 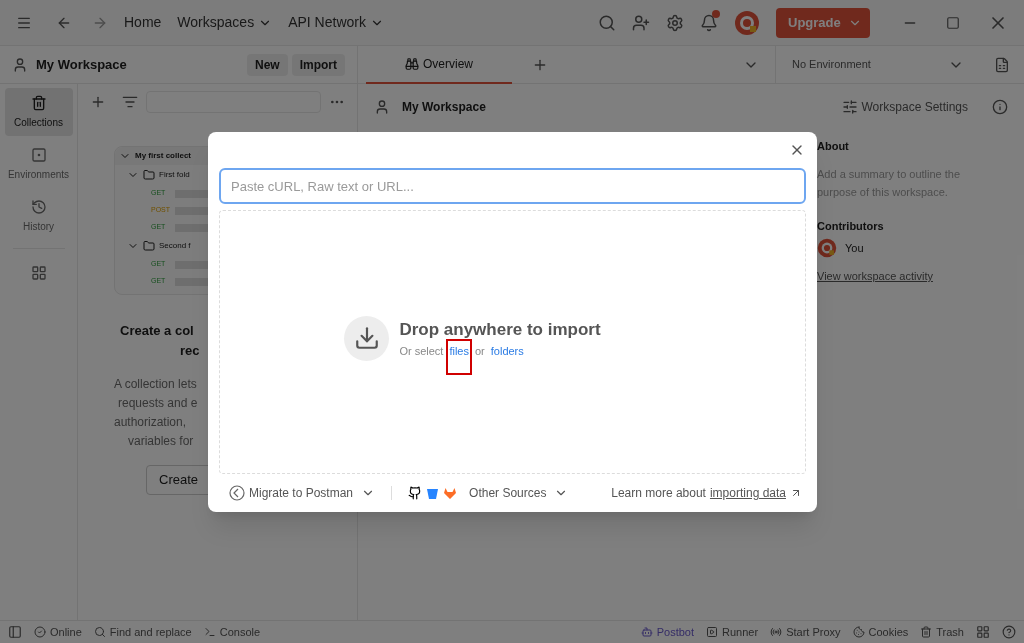 I want to click on avatar-icon, so click(x=747, y=22).